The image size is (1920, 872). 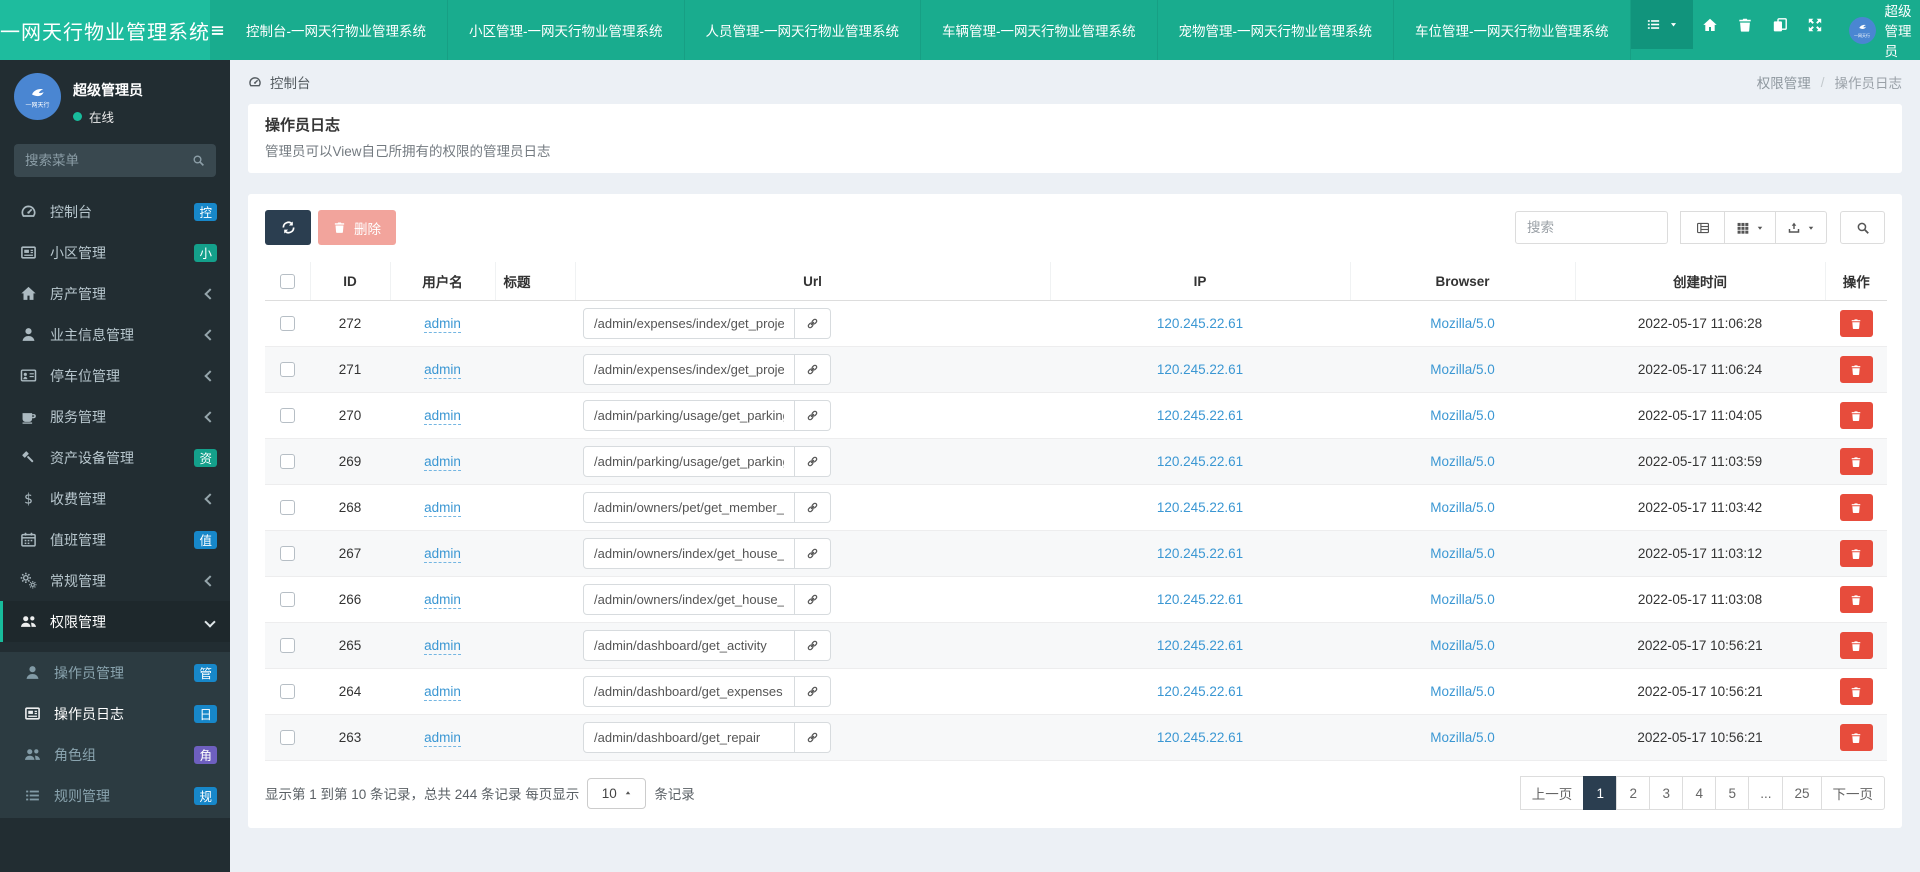 I want to click on window-tab: 车辆管理-一网天行物业管理系统, so click(x=1039, y=30).